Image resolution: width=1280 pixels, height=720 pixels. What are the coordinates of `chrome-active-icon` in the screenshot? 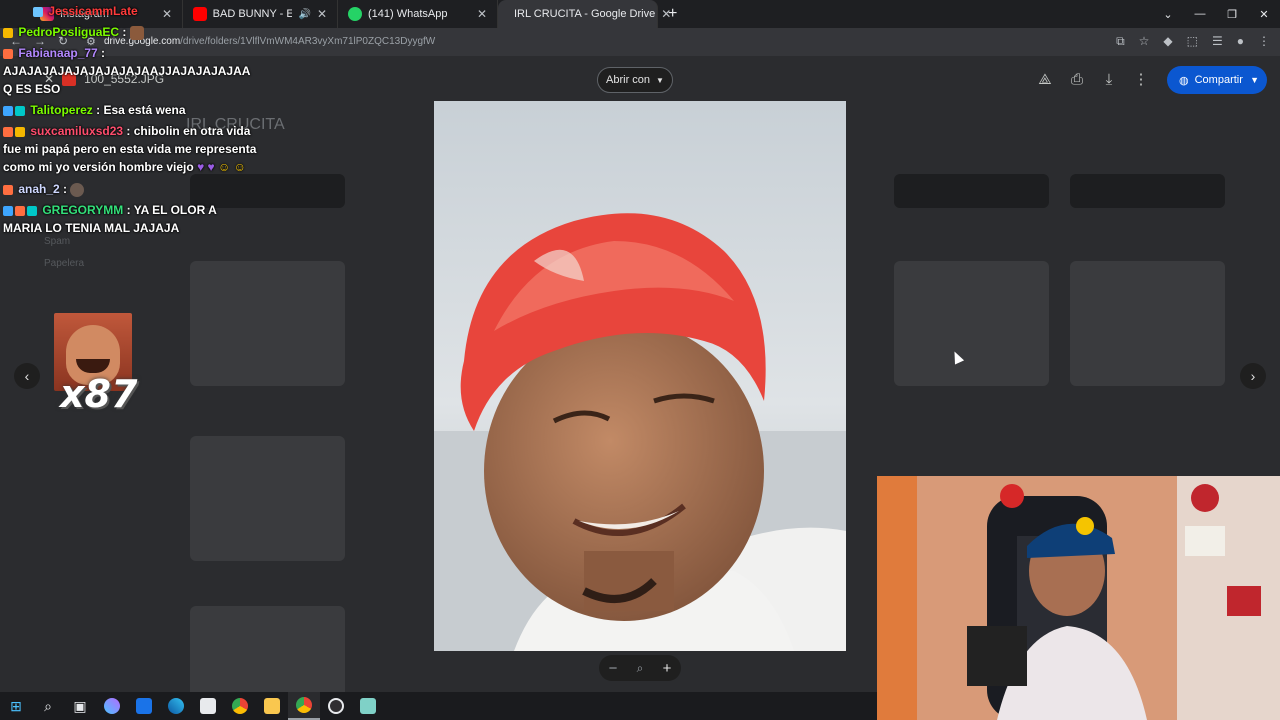 It's located at (304, 706).